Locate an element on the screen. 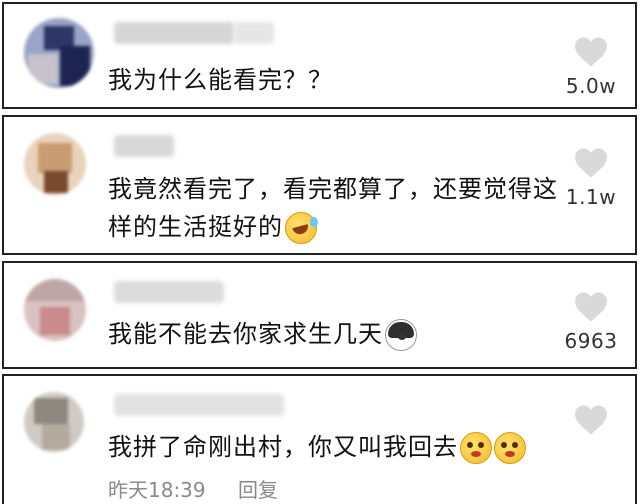 This screenshot has height=504, width=640. comment-text: 我为什么能看完？？ is located at coordinates (220, 80).